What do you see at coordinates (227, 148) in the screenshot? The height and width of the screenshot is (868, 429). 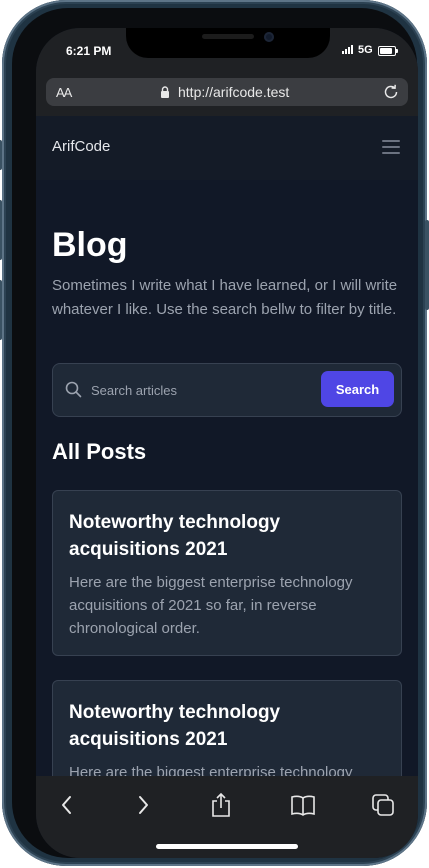 I see `site-navbar: ArifCode` at bounding box center [227, 148].